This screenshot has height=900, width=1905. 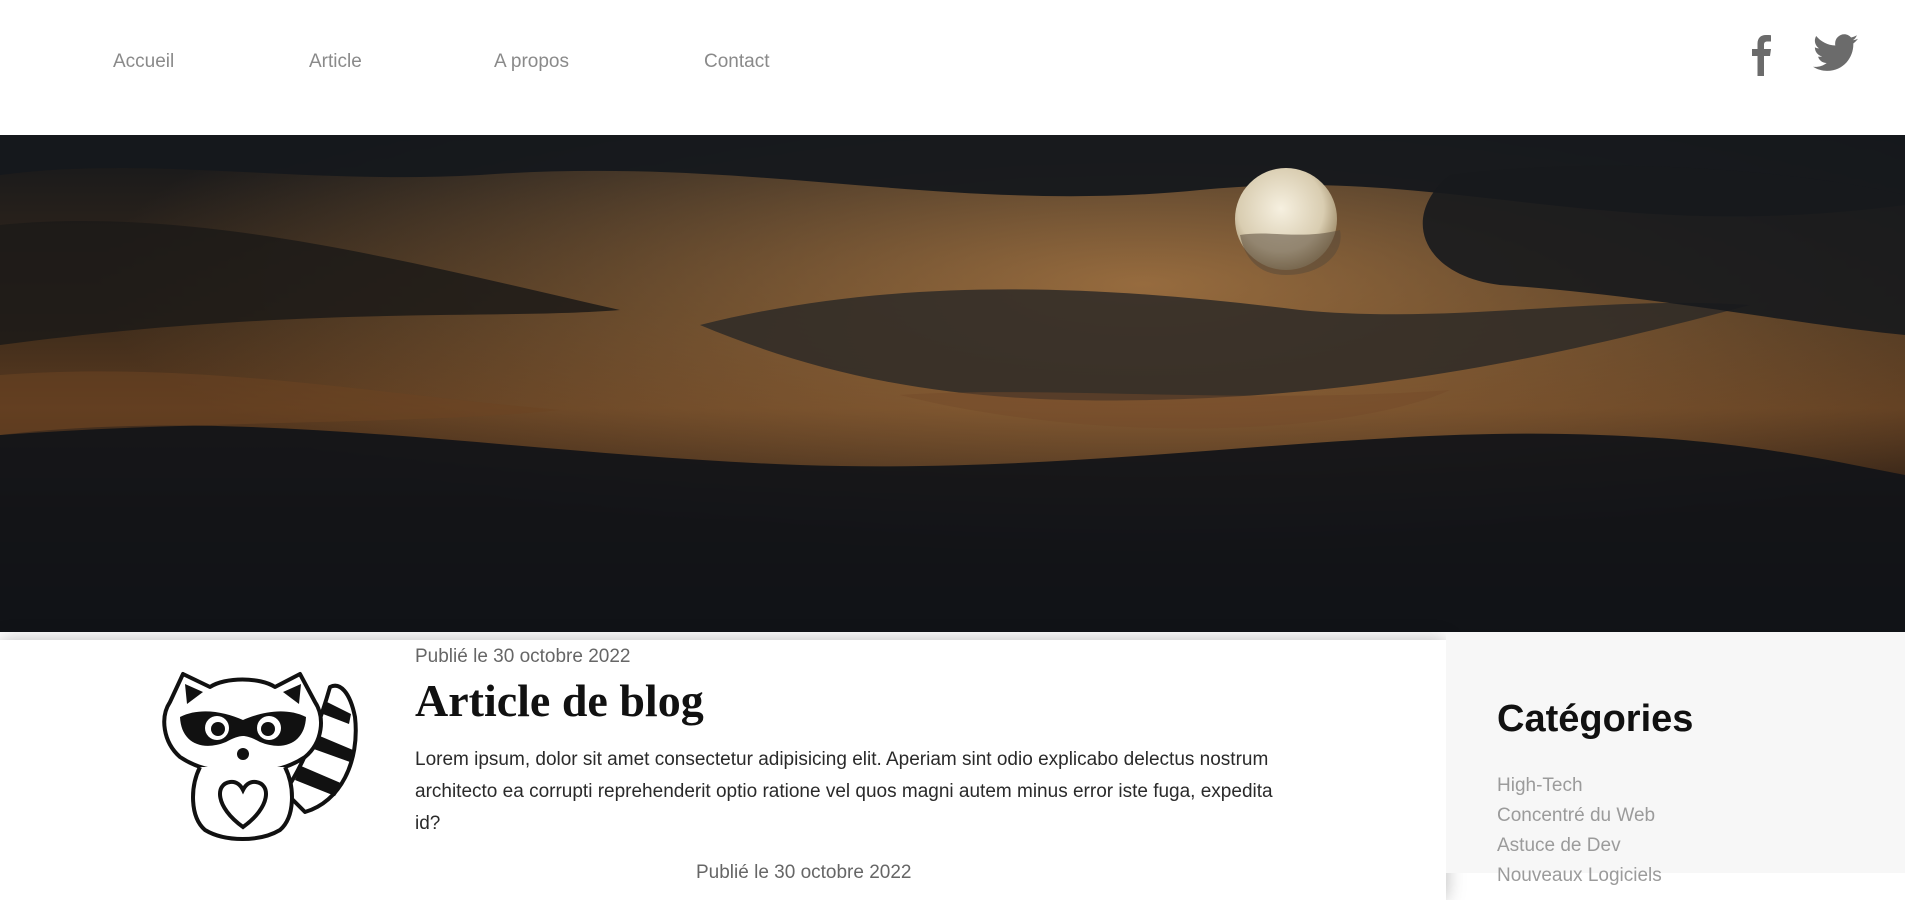 I want to click on category-item-concentre-du-web: Concentré du Web, so click(x=1579, y=816).